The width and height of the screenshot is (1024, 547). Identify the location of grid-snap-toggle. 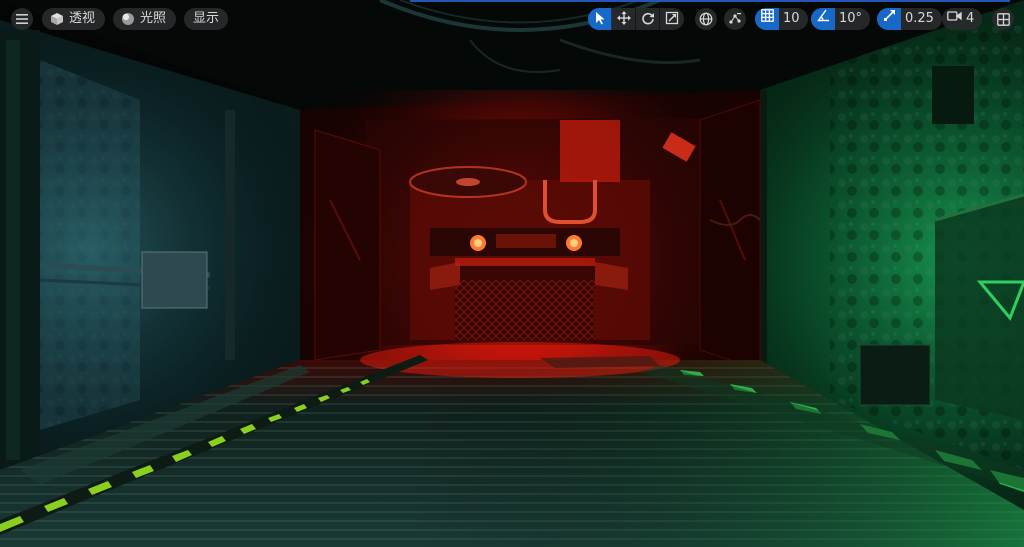
(767, 19).